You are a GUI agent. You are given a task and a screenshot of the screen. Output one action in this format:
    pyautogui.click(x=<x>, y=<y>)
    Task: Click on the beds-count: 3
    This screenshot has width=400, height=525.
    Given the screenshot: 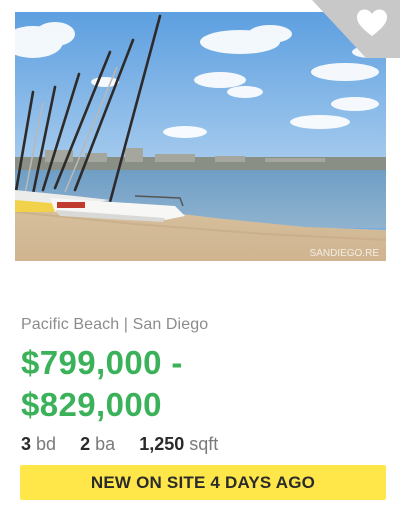 What is the action you would take?
    pyautogui.click(x=26, y=444)
    